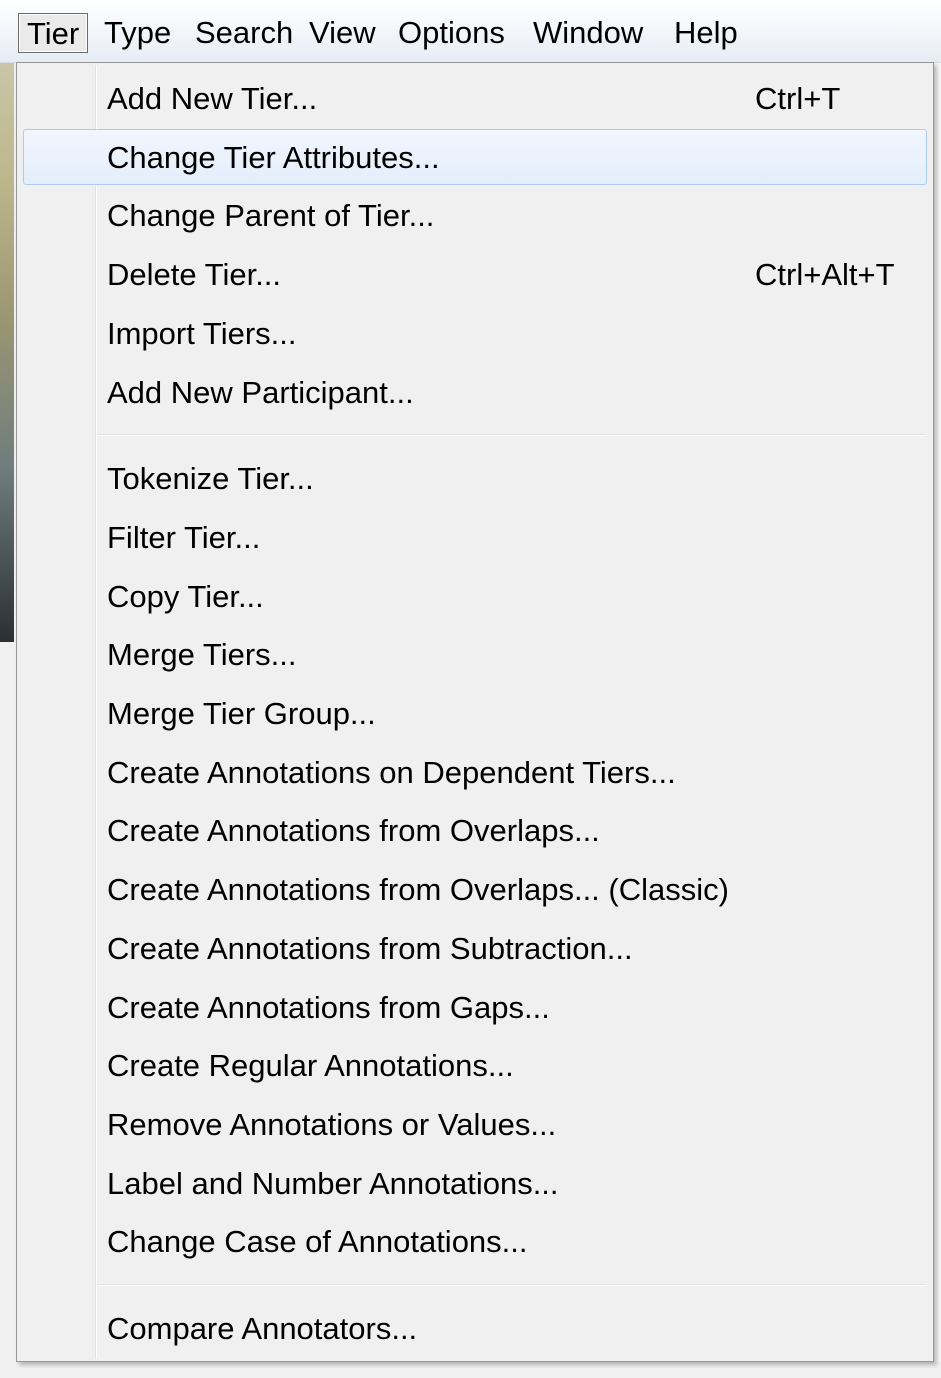  I want to click on menu-view: View, so click(342, 33).